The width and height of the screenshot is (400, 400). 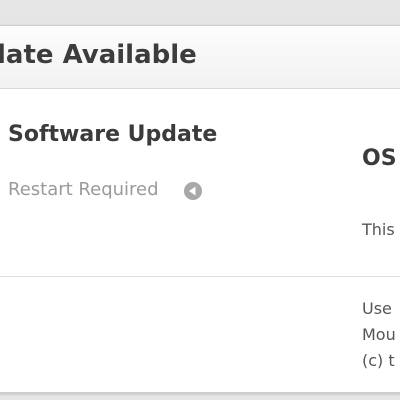 What do you see at coordinates (379, 334) in the screenshot?
I see `footer-line: Mou` at bounding box center [379, 334].